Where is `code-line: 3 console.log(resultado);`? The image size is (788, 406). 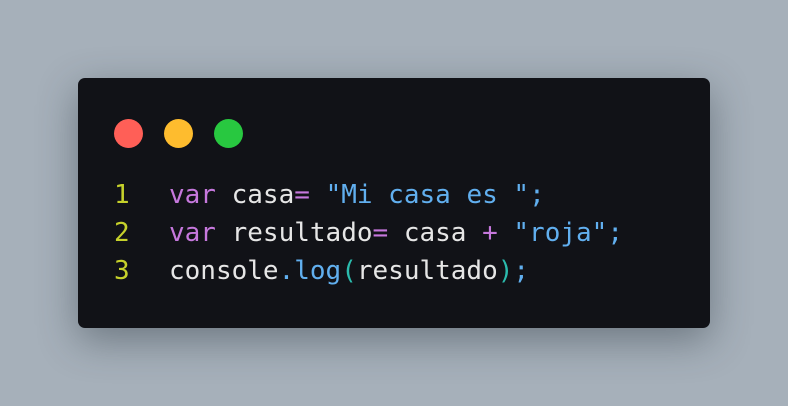
code-line: 3 console.log(resultado); is located at coordinates (394, 271).